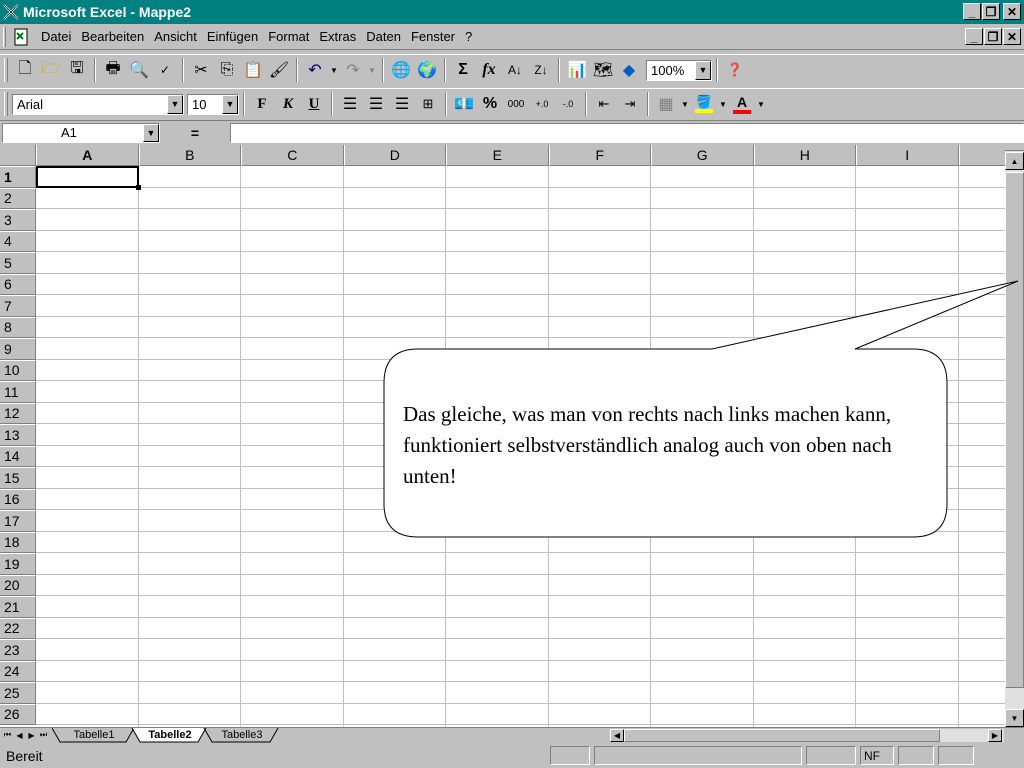 The height and width of the screenshot is (768, 1024). I want to click on paste-function-button: fx, so click(489, 70).